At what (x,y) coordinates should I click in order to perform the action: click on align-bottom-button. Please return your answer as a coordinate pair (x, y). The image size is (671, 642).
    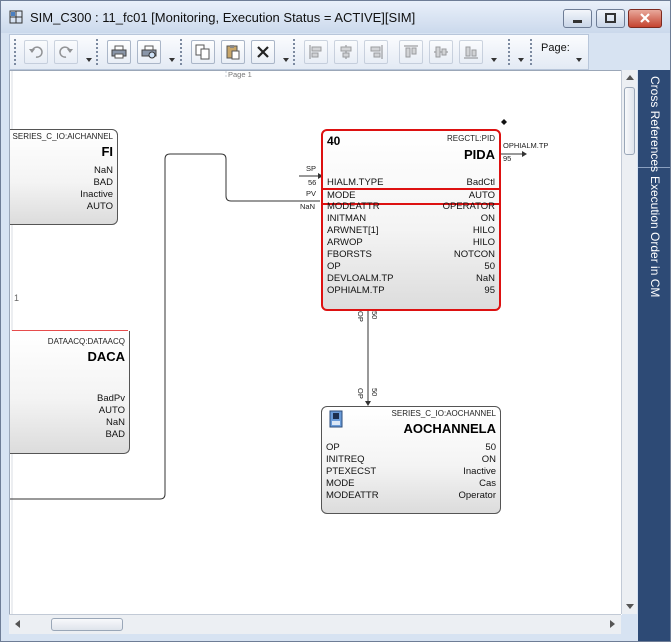
    Looking at the image, I should click on (471, 52).